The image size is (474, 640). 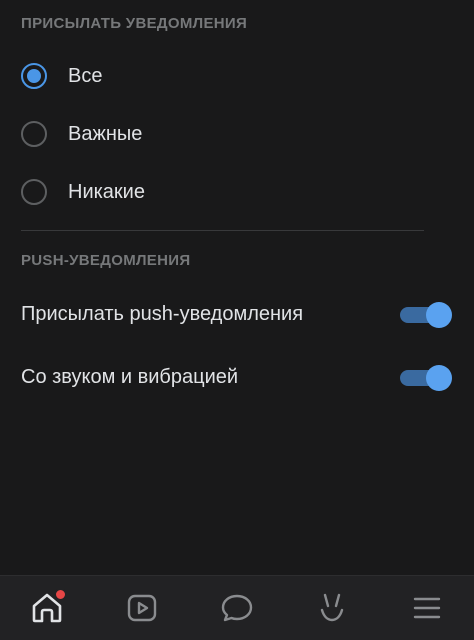 I want to click on radio-button-checked, so click(x=34, y=76).